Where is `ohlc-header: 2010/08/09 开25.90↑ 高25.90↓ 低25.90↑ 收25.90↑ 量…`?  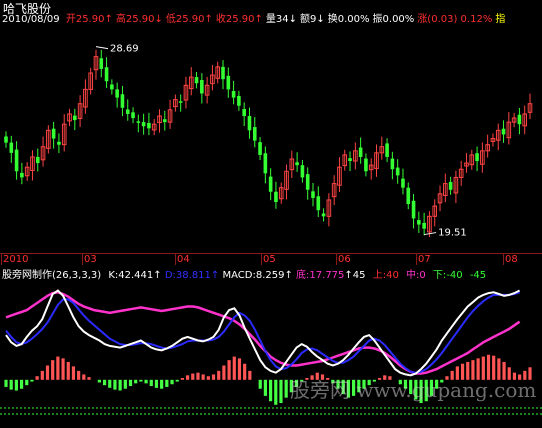
ohlc-header: 2010/08/09 开25.90↑ 高25.90↓ 低25.90↑ 收25.90↑ 量… is located at coordinates (253, 20).